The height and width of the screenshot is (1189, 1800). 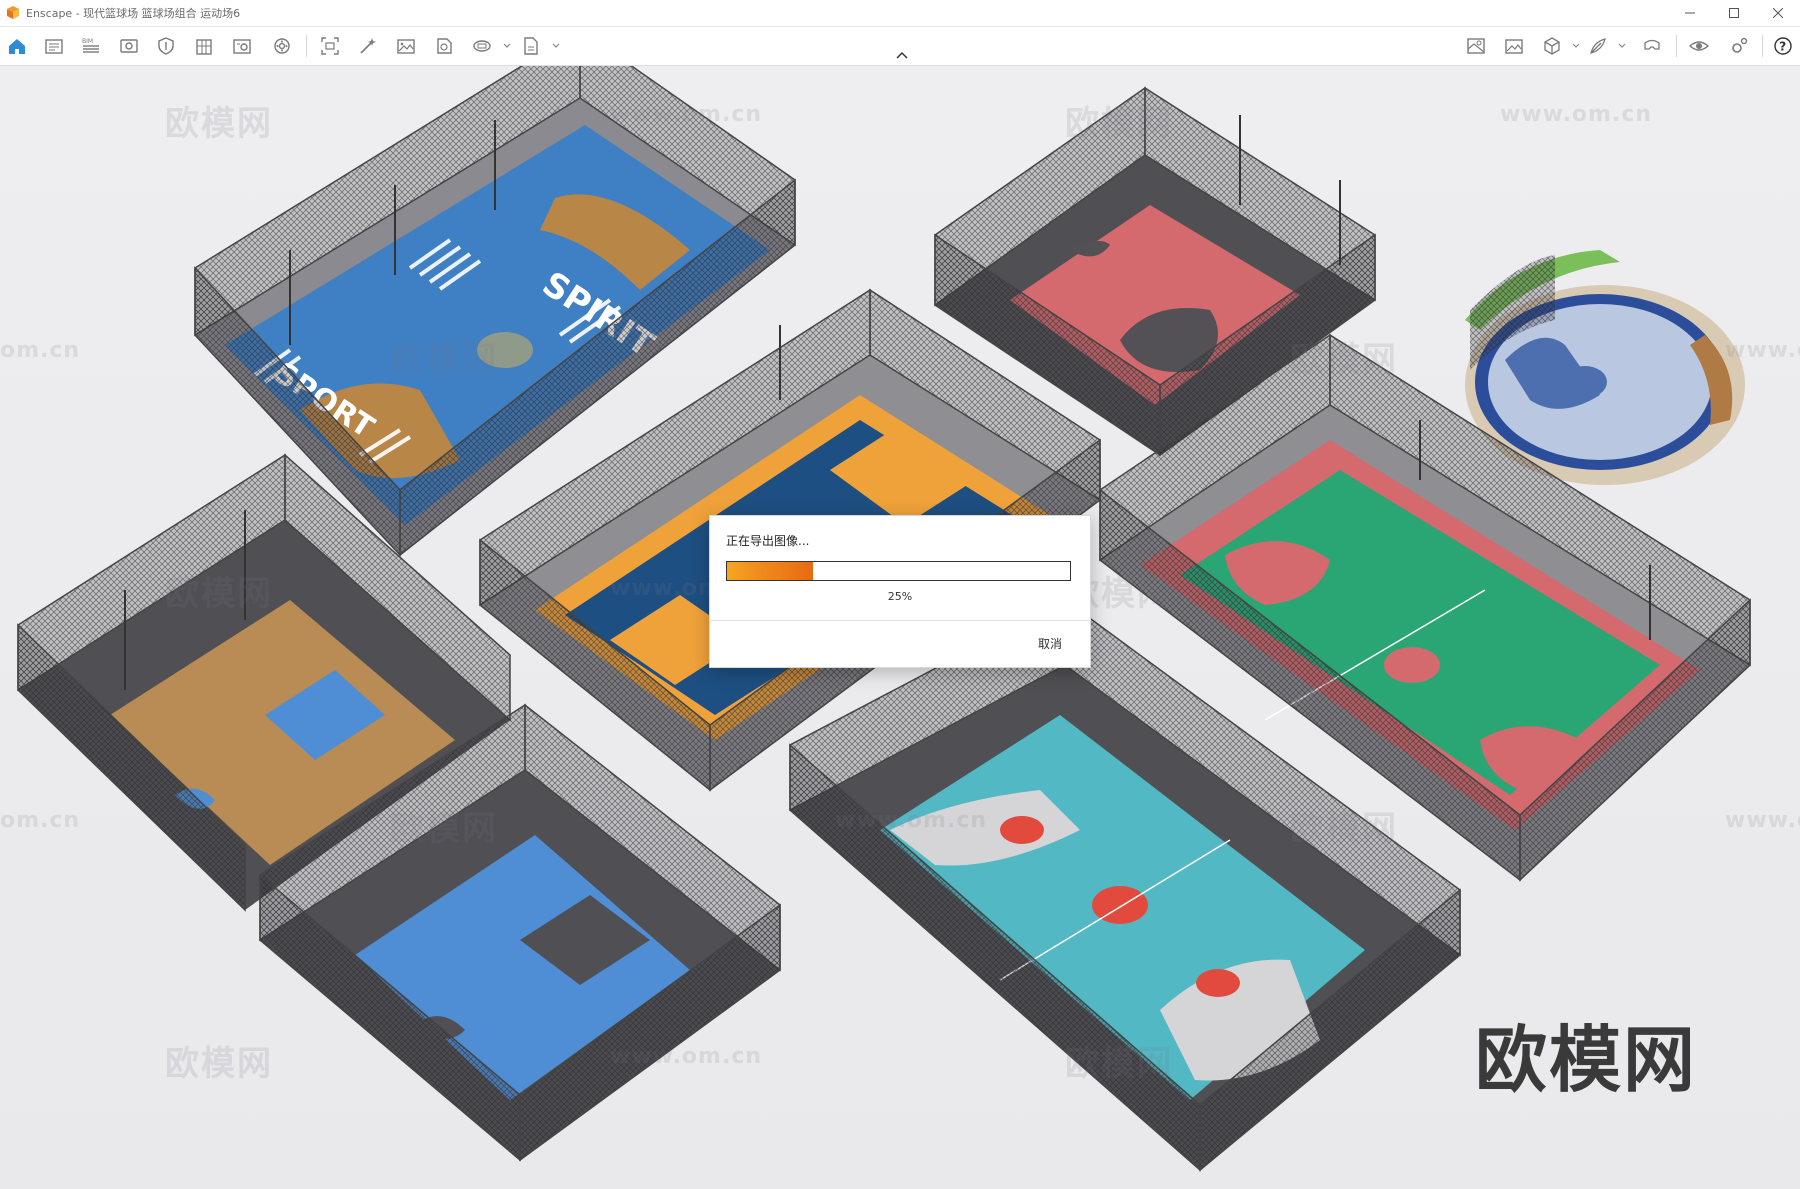 I want to click on export-file-icon, so click(x=531, y=46).